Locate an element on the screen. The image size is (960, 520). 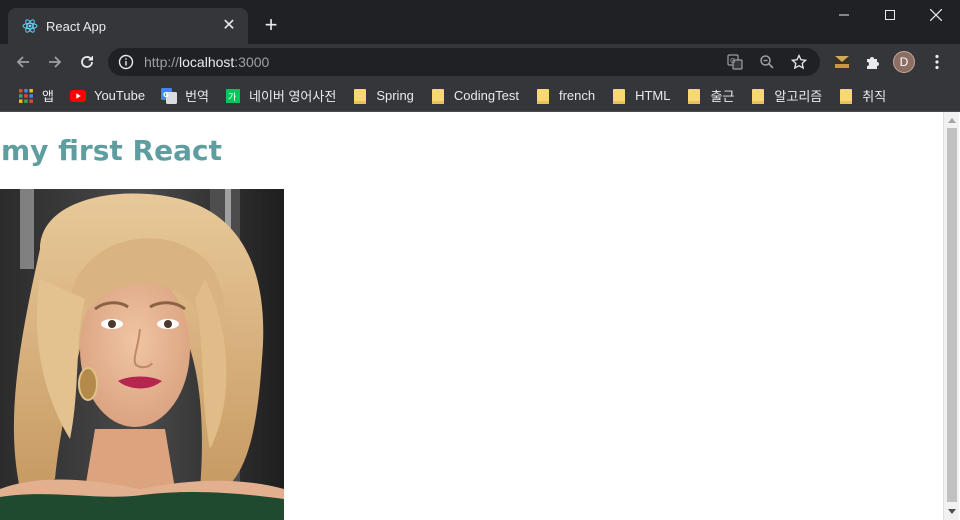
url-port: :3000 is located at coordinates (252, 62).